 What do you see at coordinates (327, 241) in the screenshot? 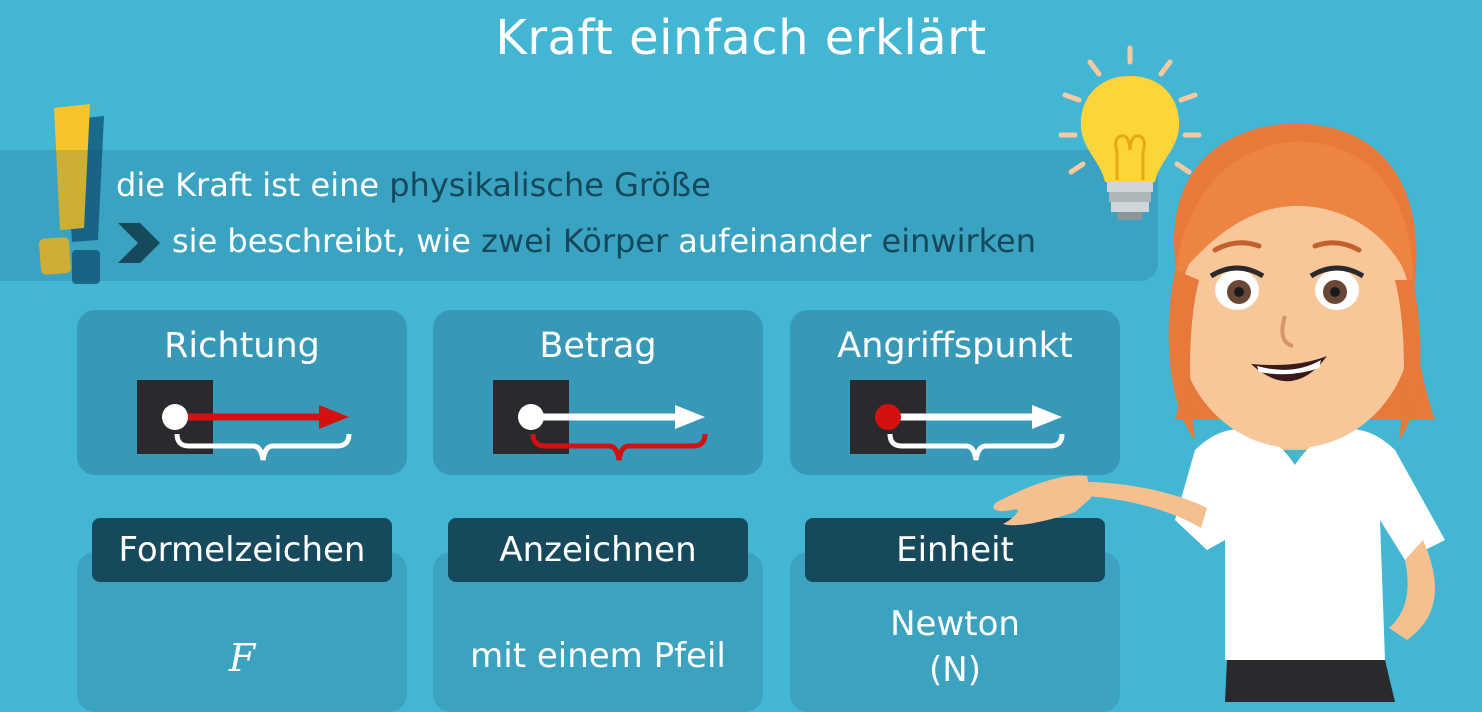
I see `definition-text: sie beschreibt, wie` at bounding box center [327, 241].